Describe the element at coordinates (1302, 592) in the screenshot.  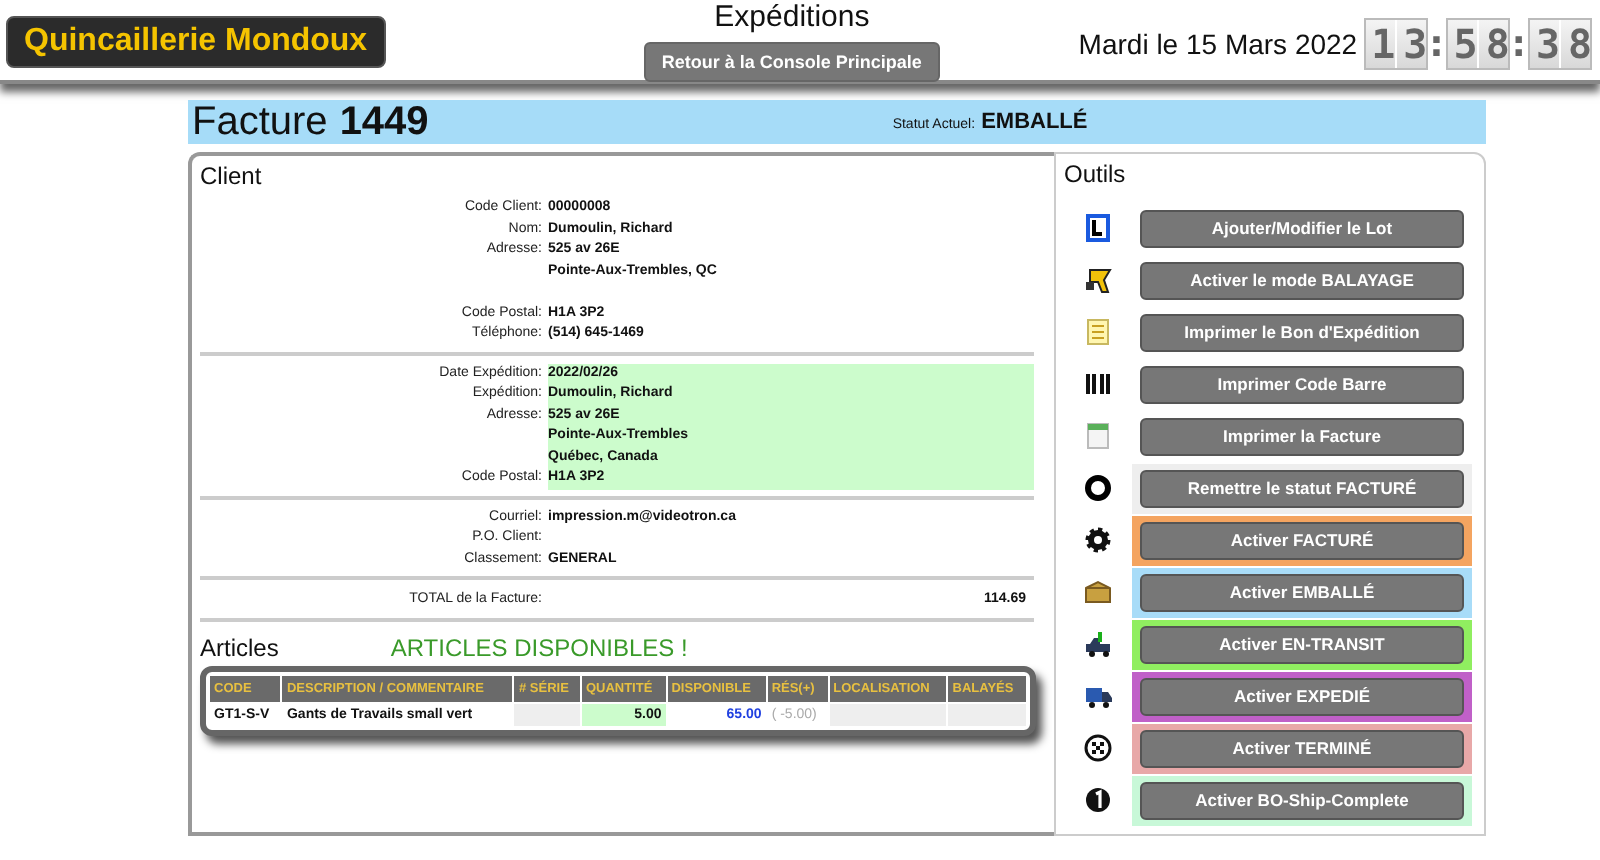
I see `tool-button: Activer EMBALLÉ` at that location.